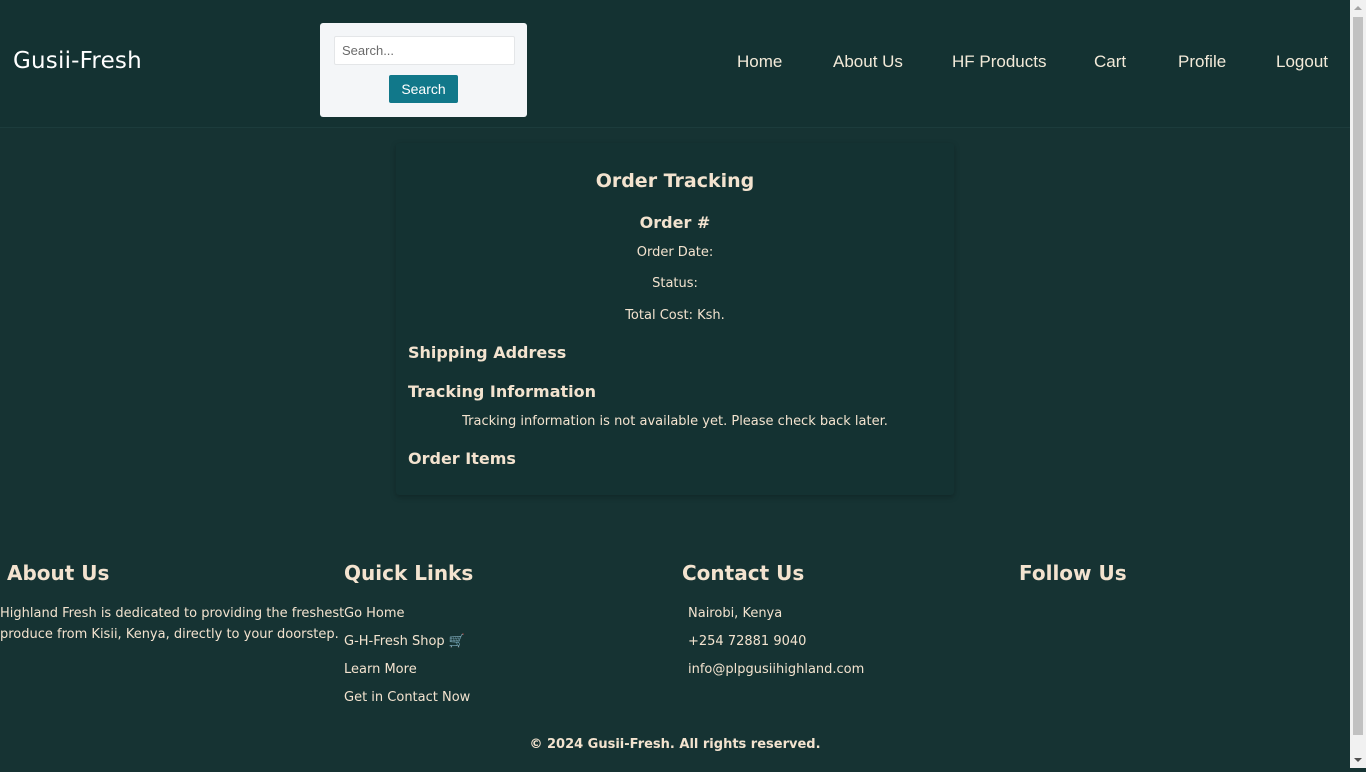  What do you see at coordinates (743, 573) in the screenshot?
I see `footer-contact-heading: Contact Us` at bounding box center [743, 573].